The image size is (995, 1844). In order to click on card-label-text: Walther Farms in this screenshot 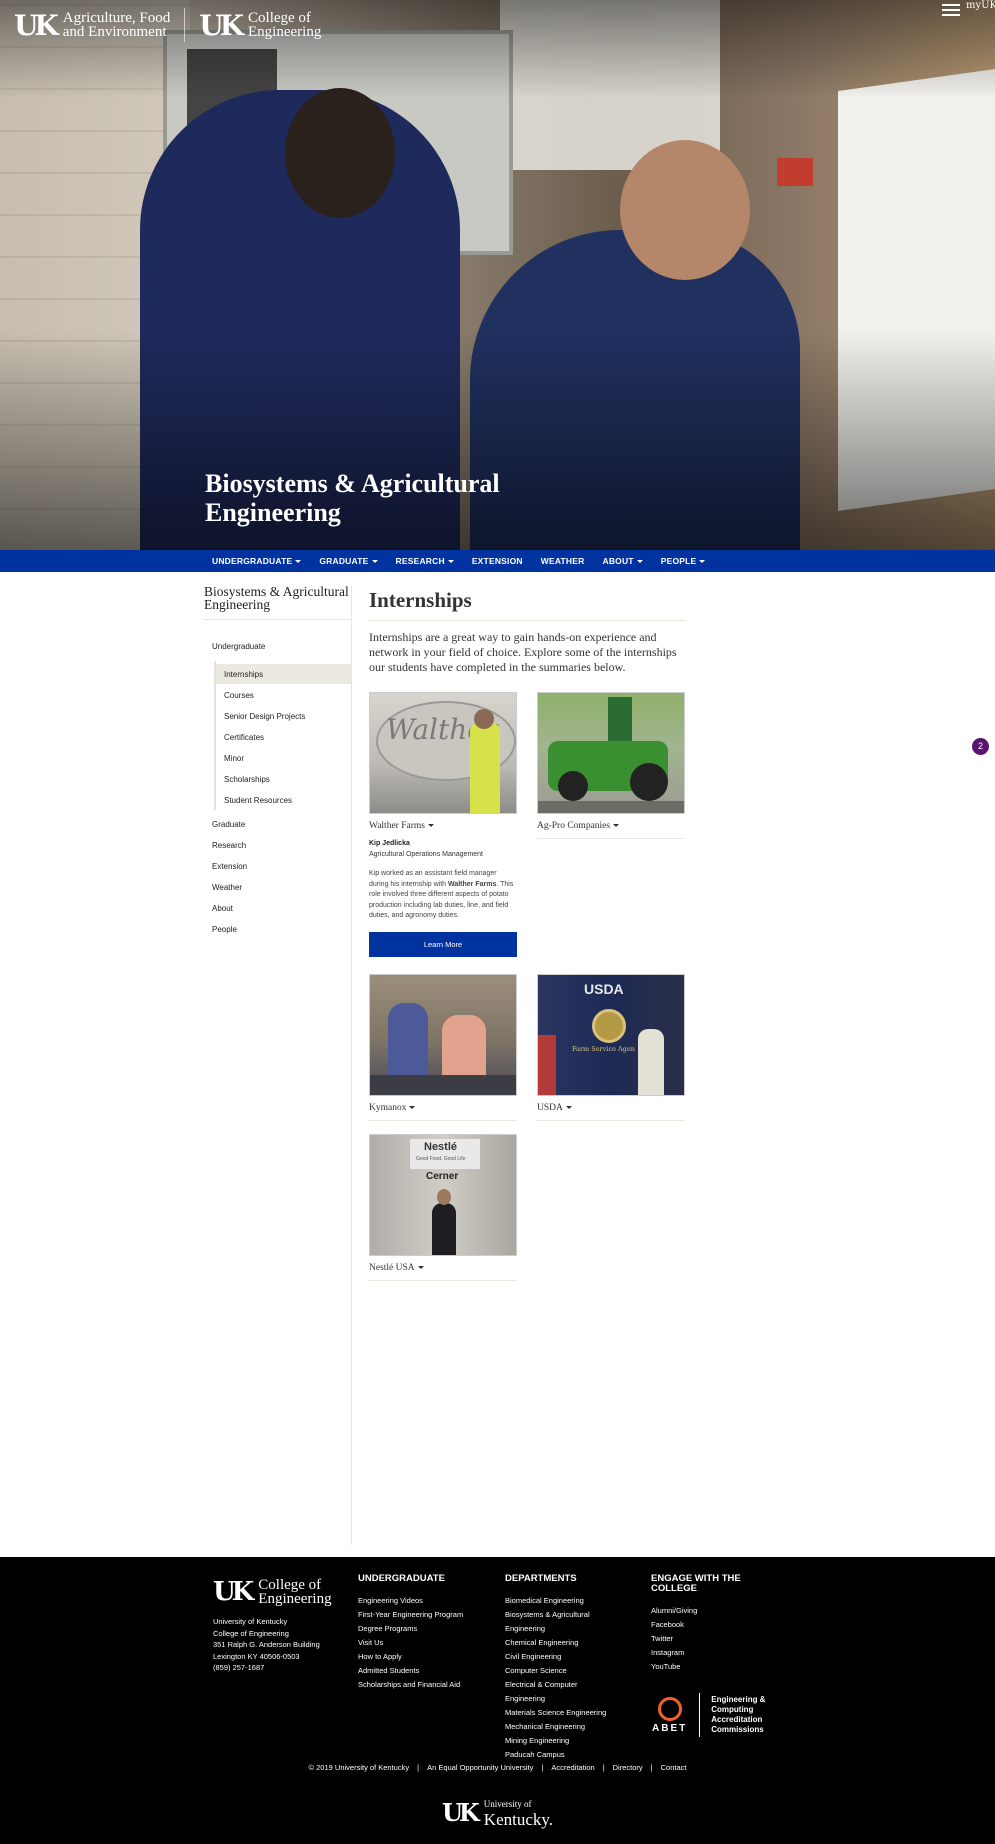, I will do `click(397, 826)`.